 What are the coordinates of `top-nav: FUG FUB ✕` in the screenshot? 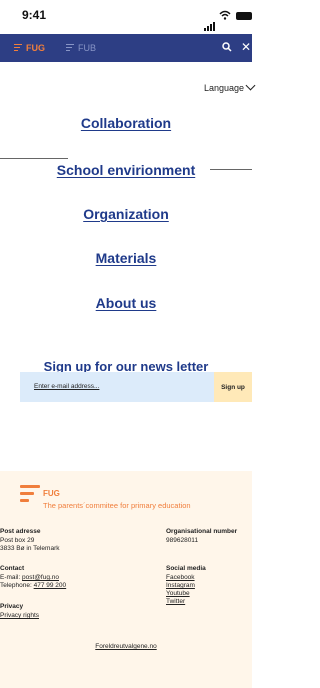 It's located at (126, 48).